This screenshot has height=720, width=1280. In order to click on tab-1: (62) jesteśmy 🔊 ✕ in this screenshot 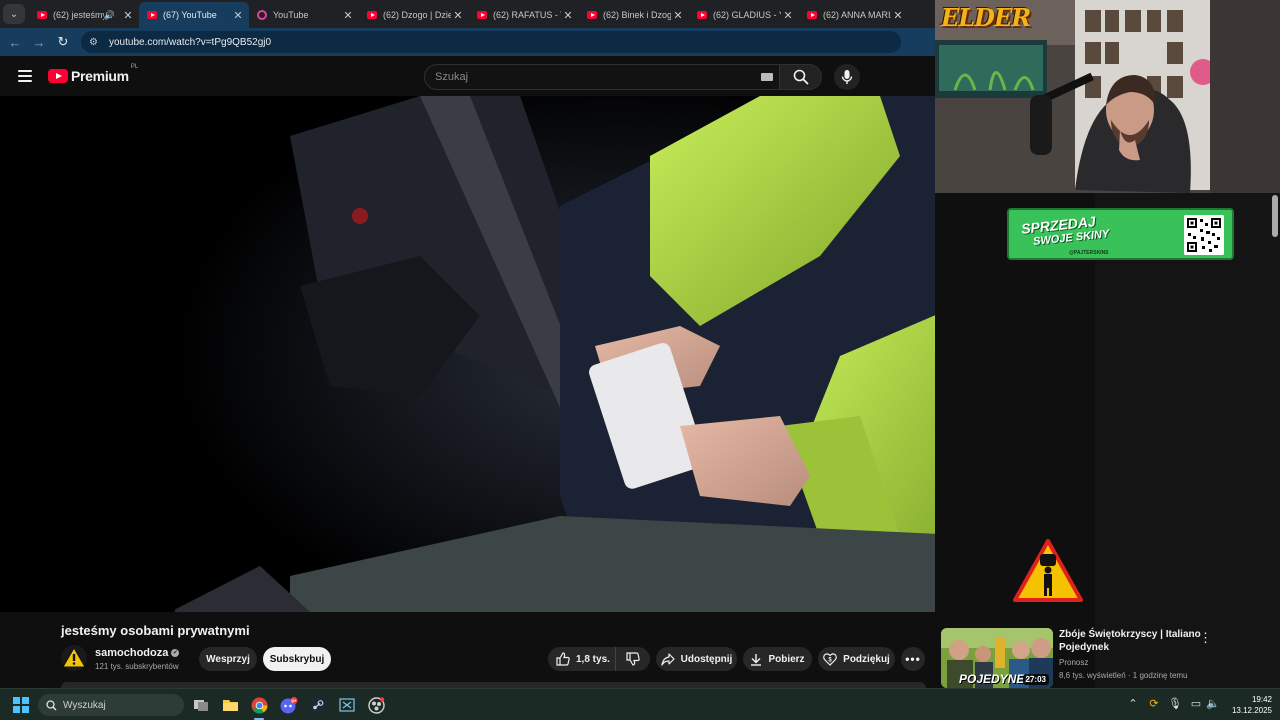, I will do `click(84, 15)`.